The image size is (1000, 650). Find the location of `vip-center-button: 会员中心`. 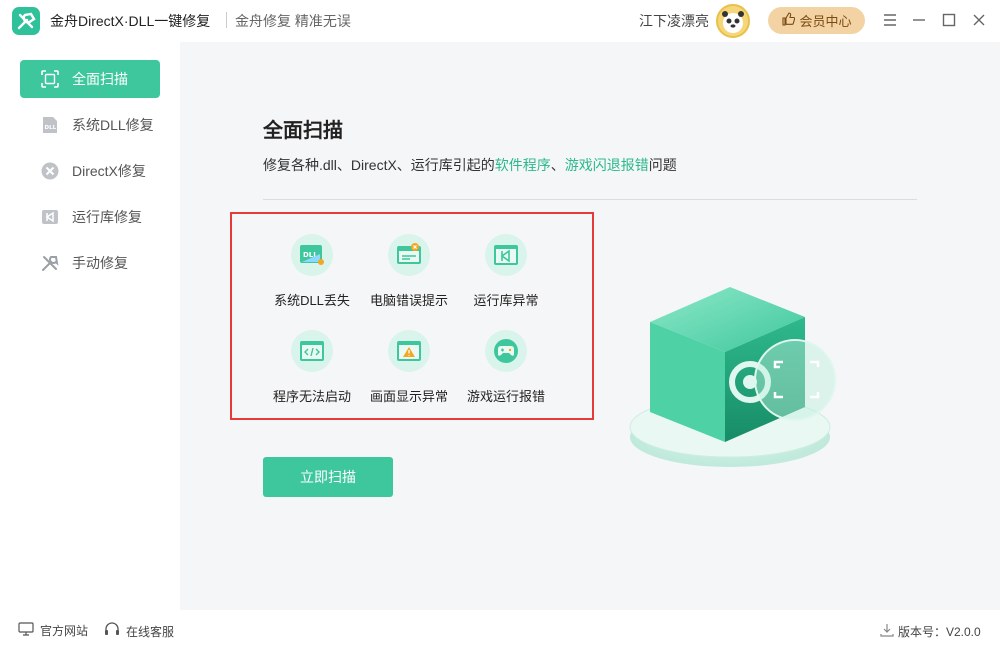

vip-center-button: 会员中心 is located at coordinates (816, 20).